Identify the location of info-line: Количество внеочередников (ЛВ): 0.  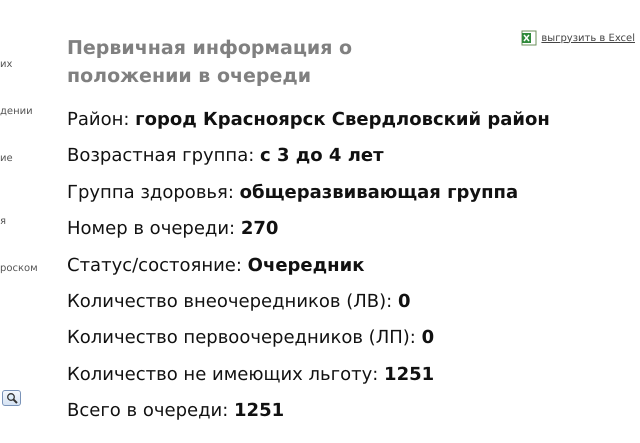
(239, 302).